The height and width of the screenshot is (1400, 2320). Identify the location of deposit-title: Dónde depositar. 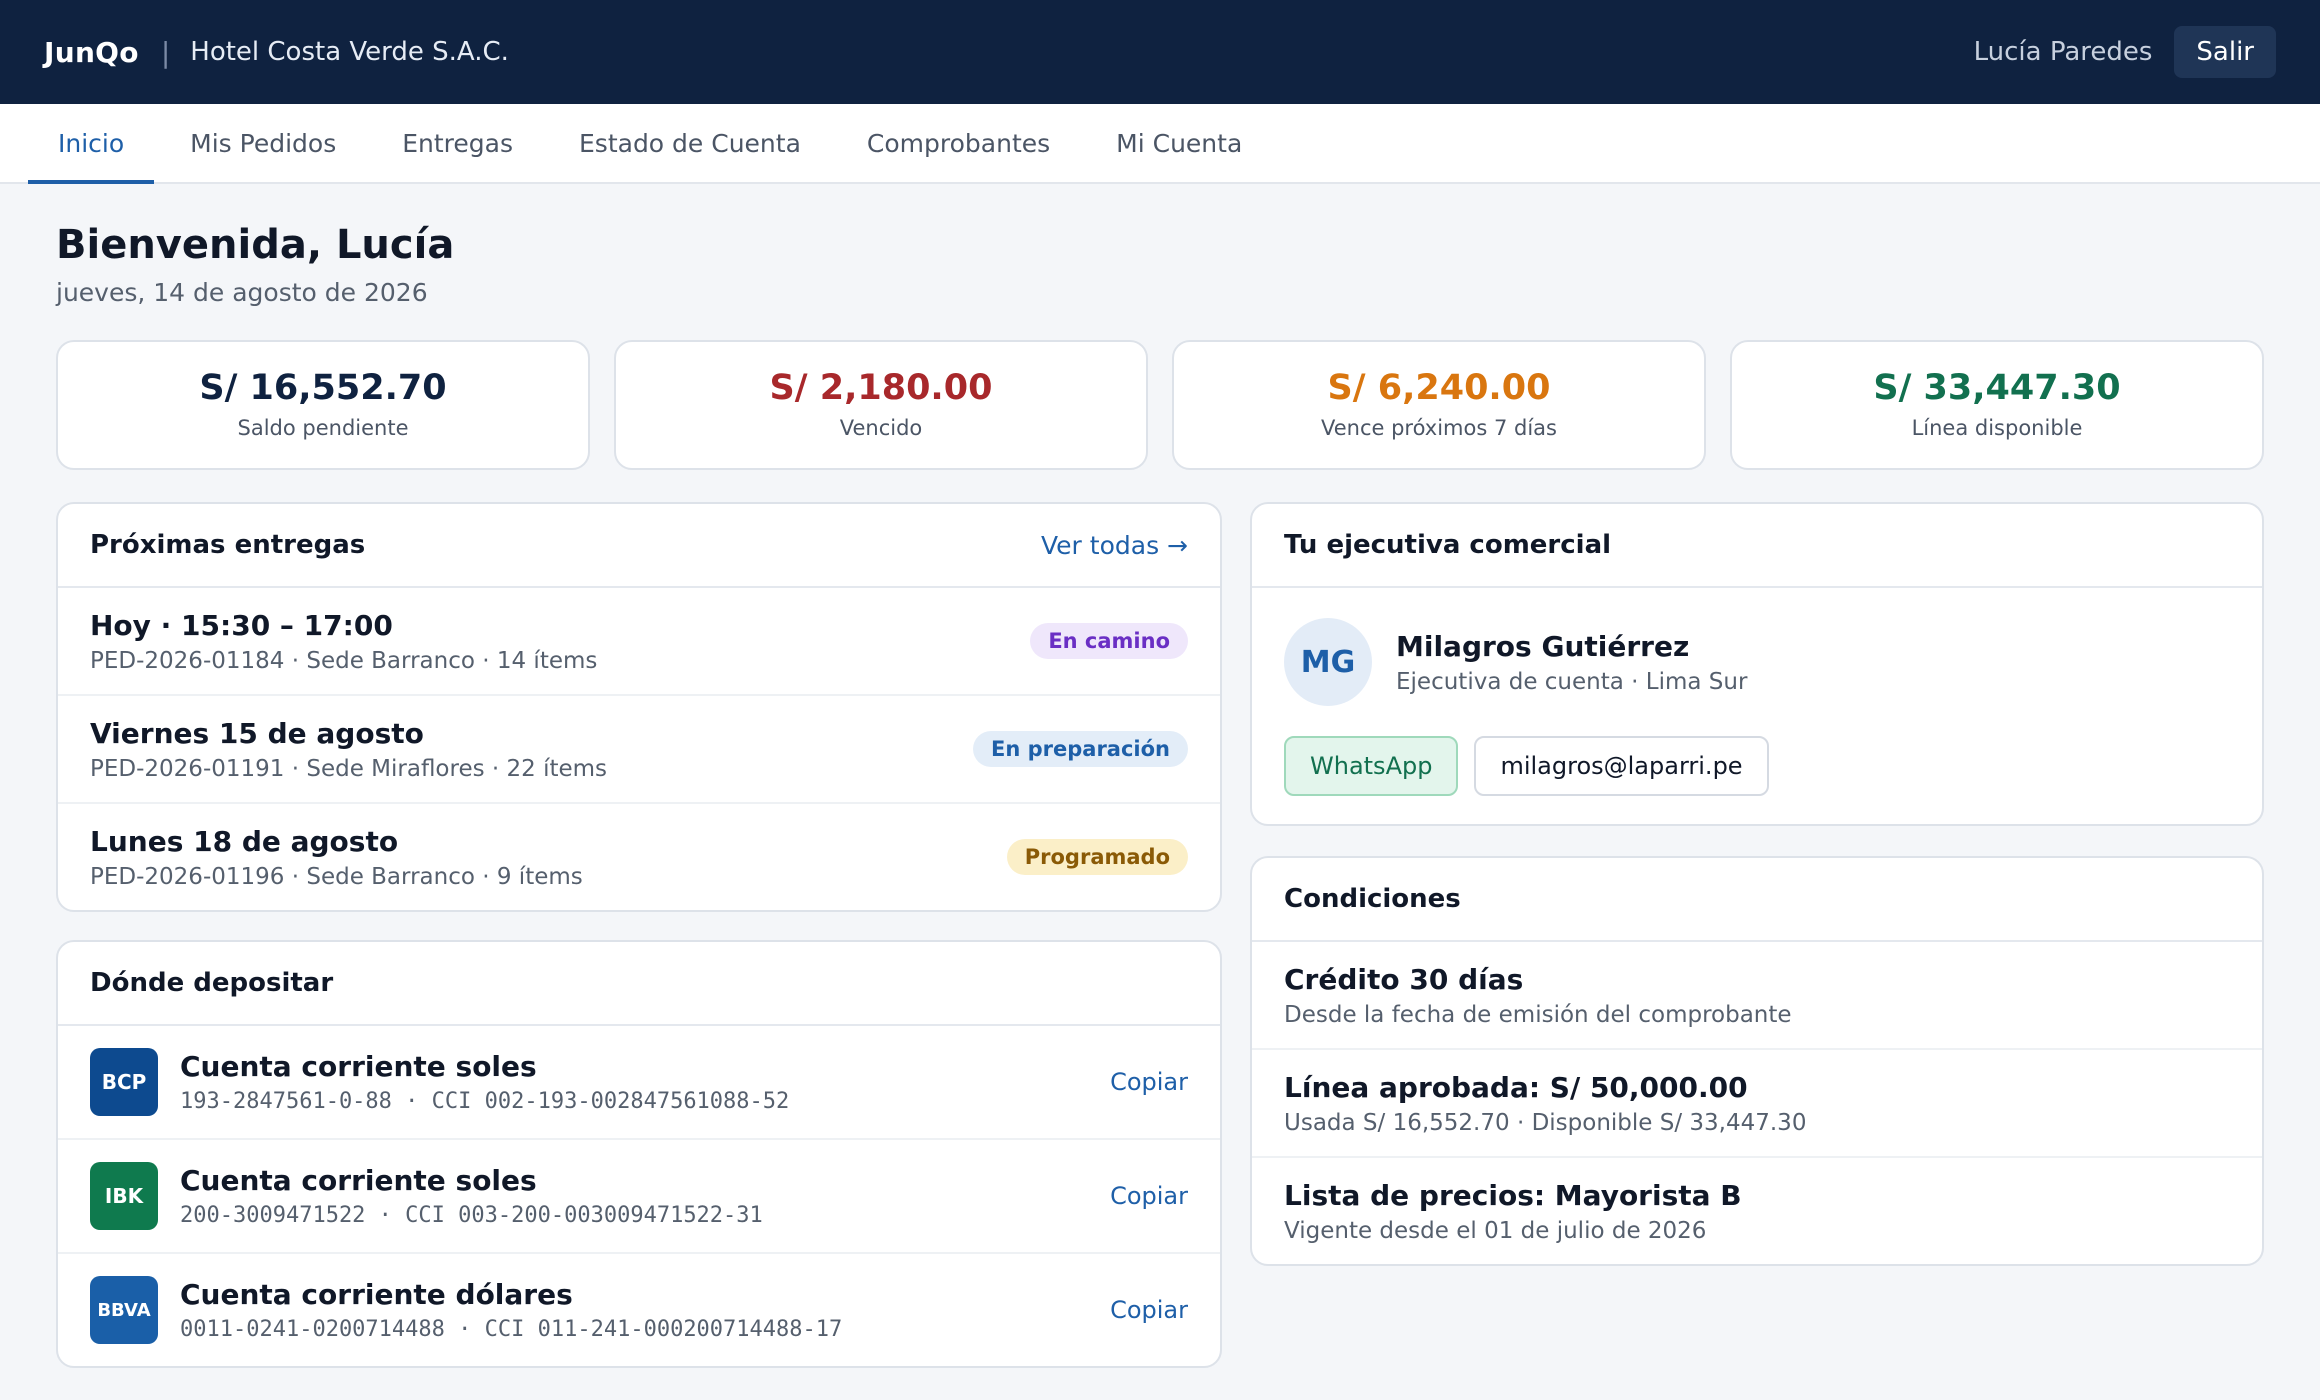
(212, 983).